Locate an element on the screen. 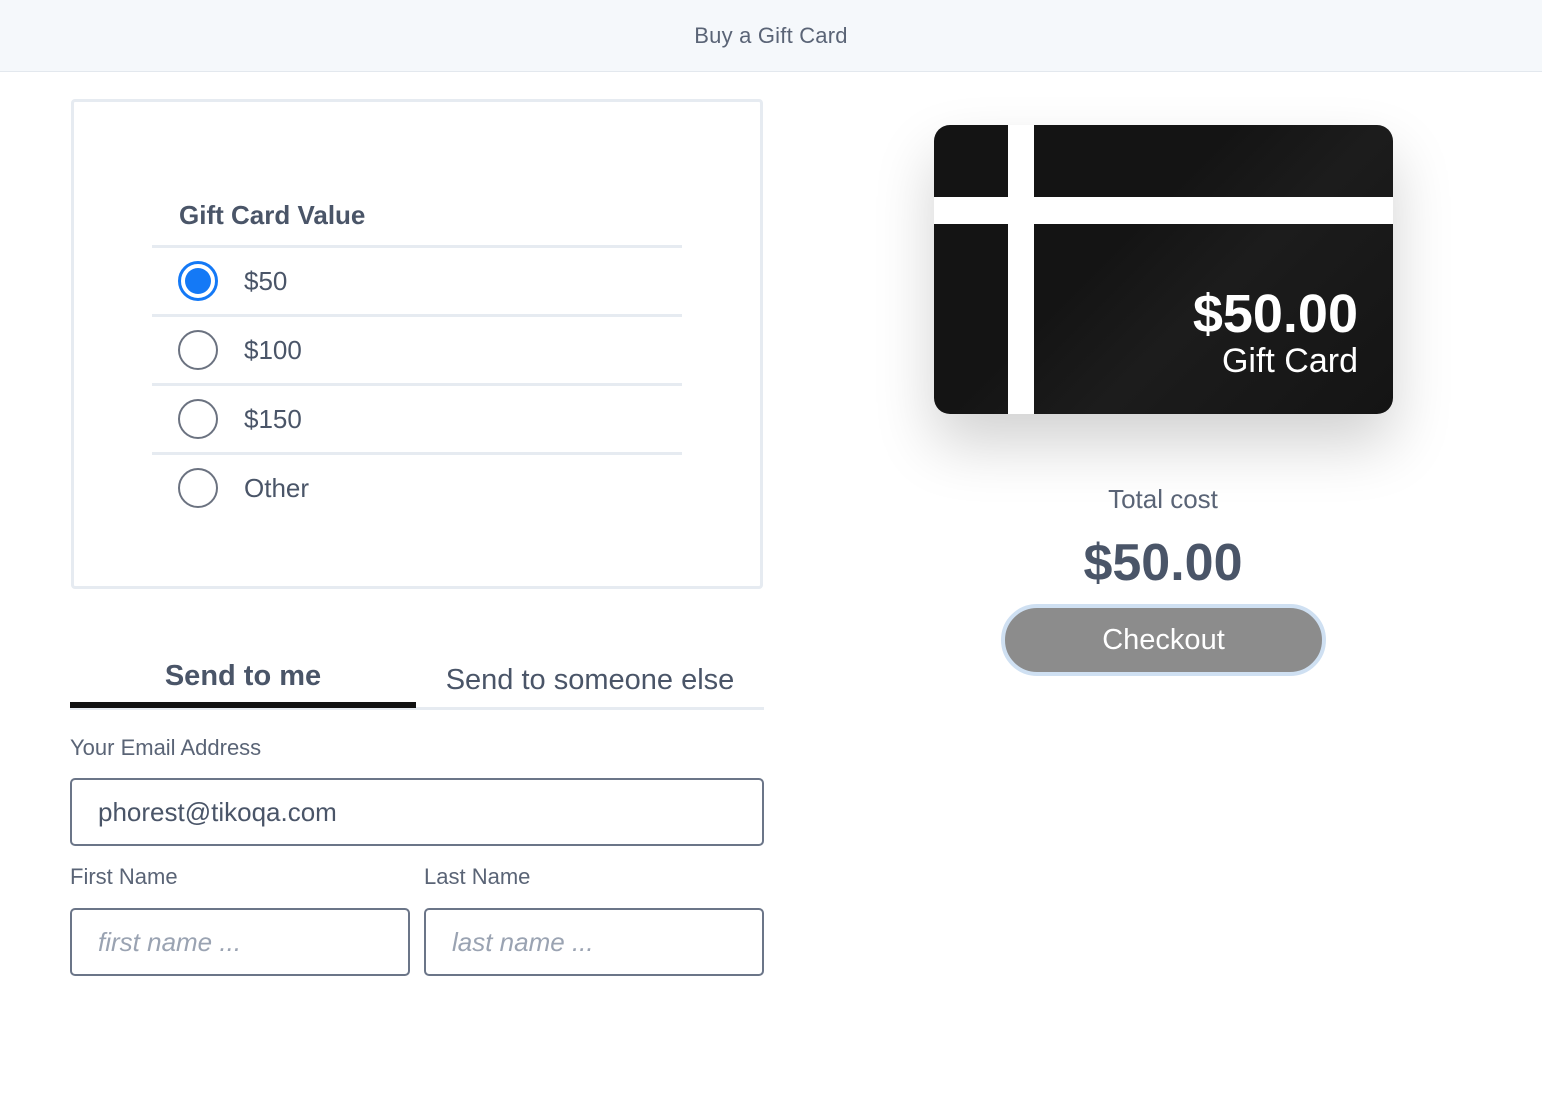 The height and width of the screenshot is (1118, 1542). value-option-label: Other is located at coordinates (277, 487).